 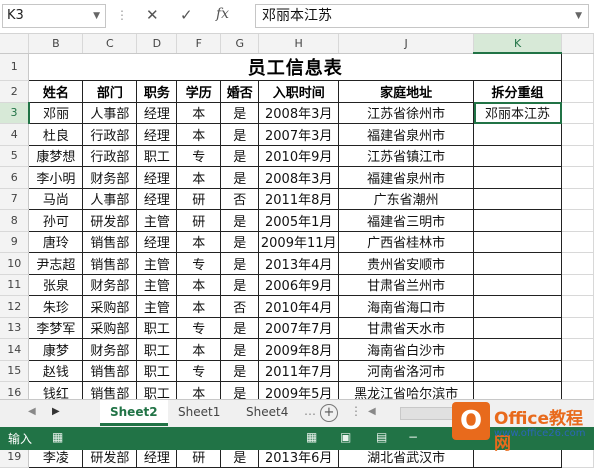 What do you see at coordinates (15, 285) in the screenshot?
I see `row-header: 11` at bounding box center [15, 285].